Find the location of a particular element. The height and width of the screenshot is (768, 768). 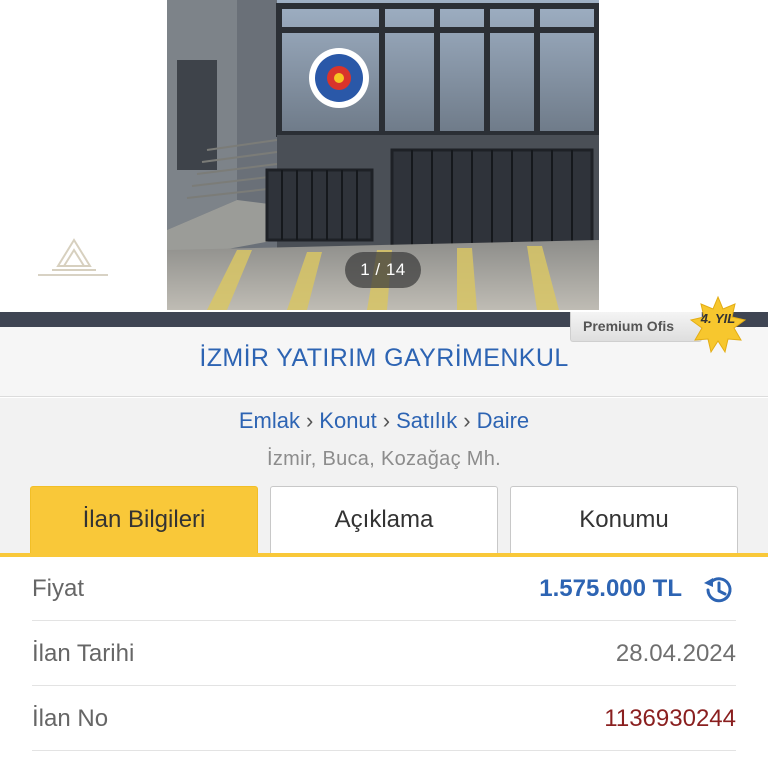

tab-ilan-bilgileri: İlan Bilgileri is located at coordinates (144, 520).